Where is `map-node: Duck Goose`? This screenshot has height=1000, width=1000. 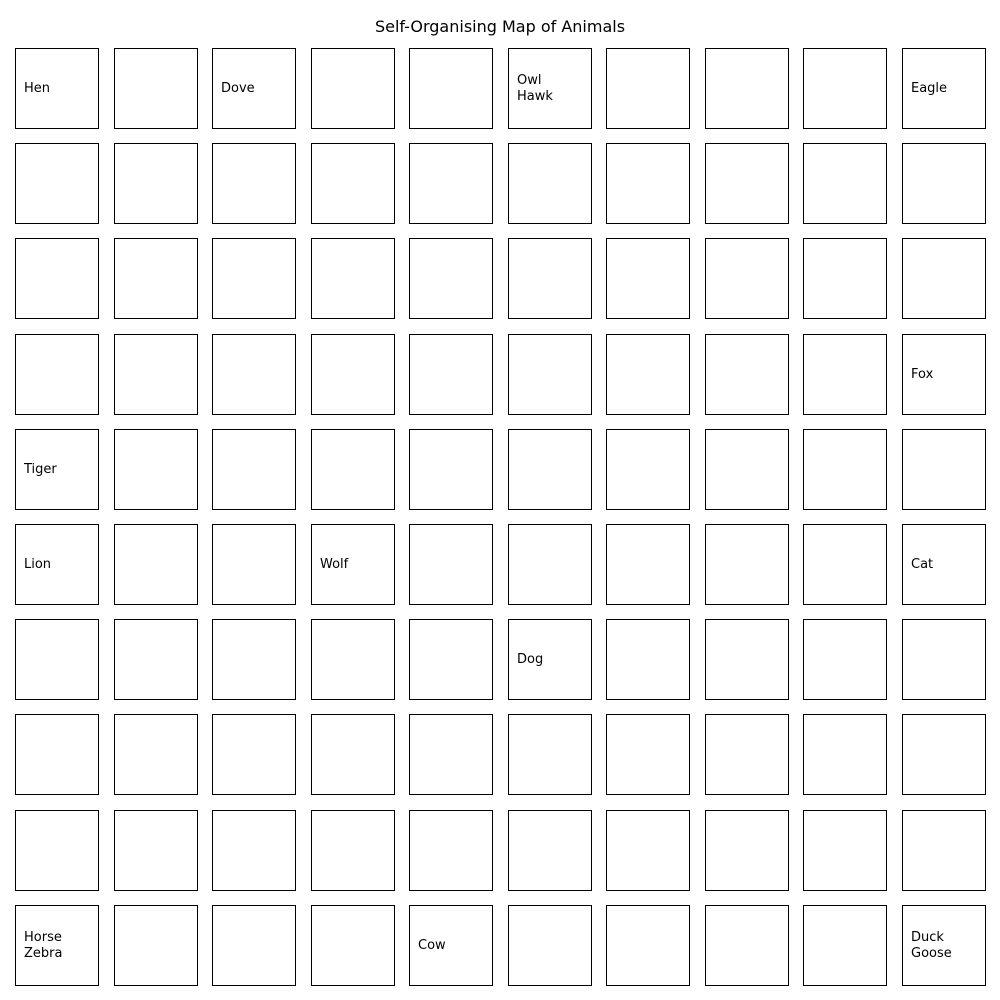 map-node: Duck Goose is located at coordinates (944, 945).